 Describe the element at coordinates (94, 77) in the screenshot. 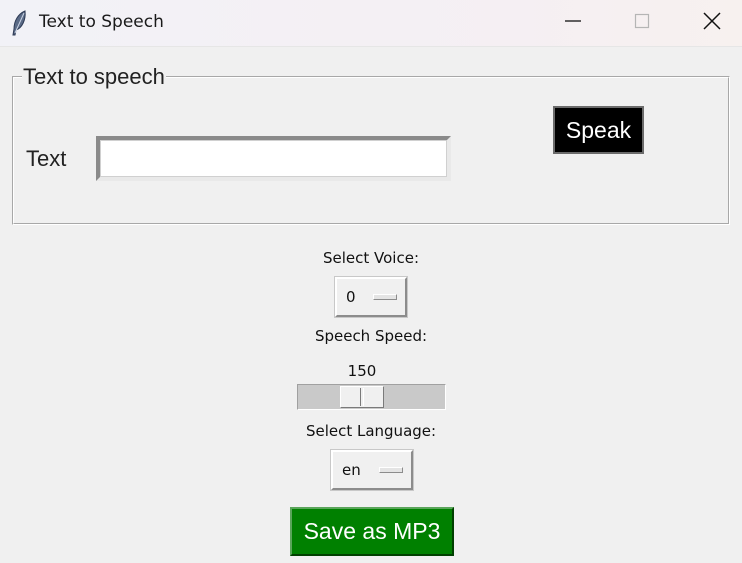

I see `frame-legend: Text to speech` at that location.